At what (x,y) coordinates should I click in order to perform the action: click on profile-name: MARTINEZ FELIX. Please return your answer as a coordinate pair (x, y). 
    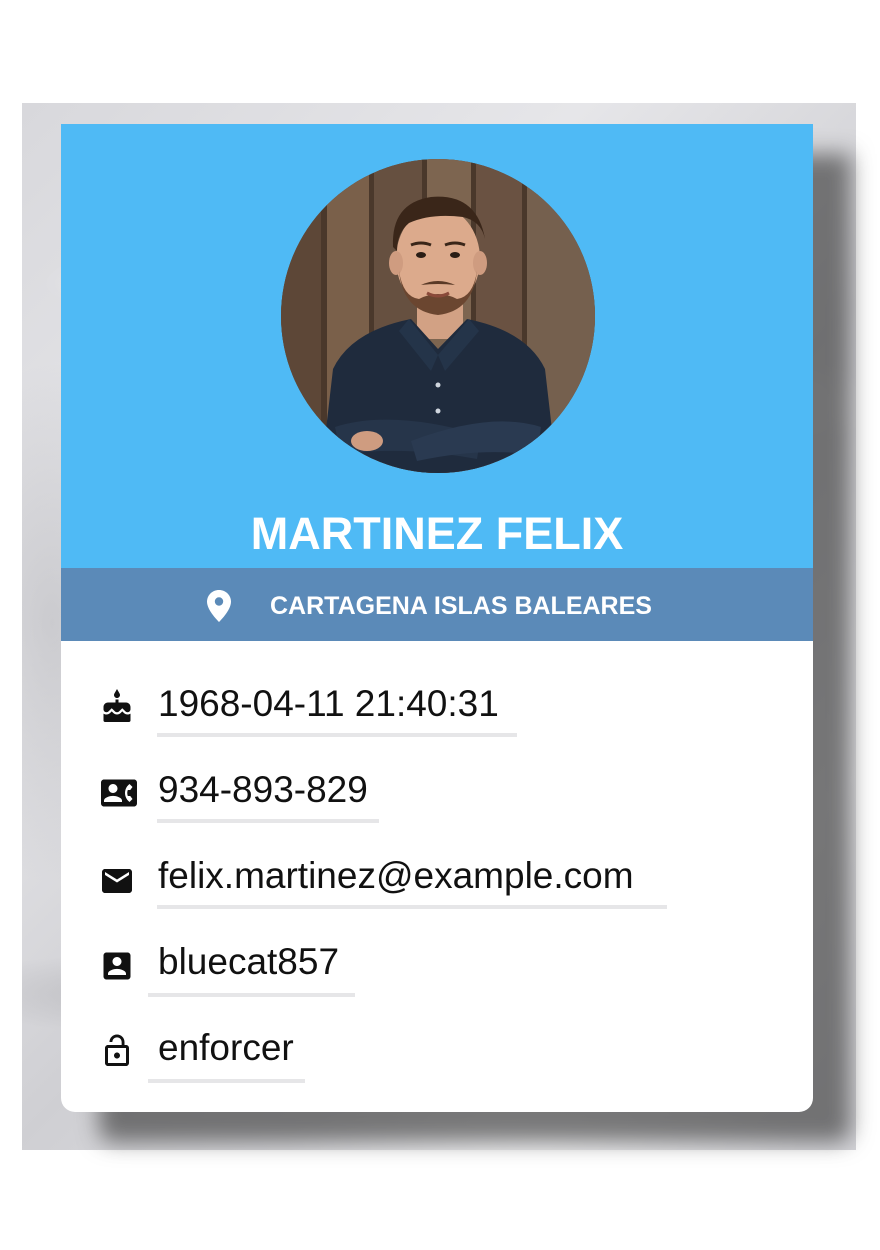
    Looking at the image, I should click on (437, 533).